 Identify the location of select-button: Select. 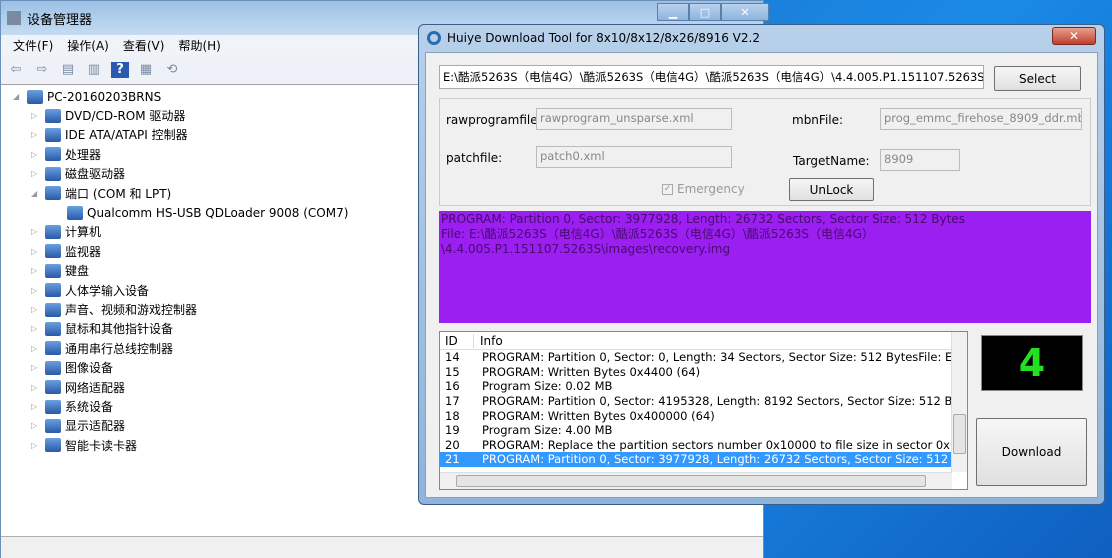
(1037, 78).